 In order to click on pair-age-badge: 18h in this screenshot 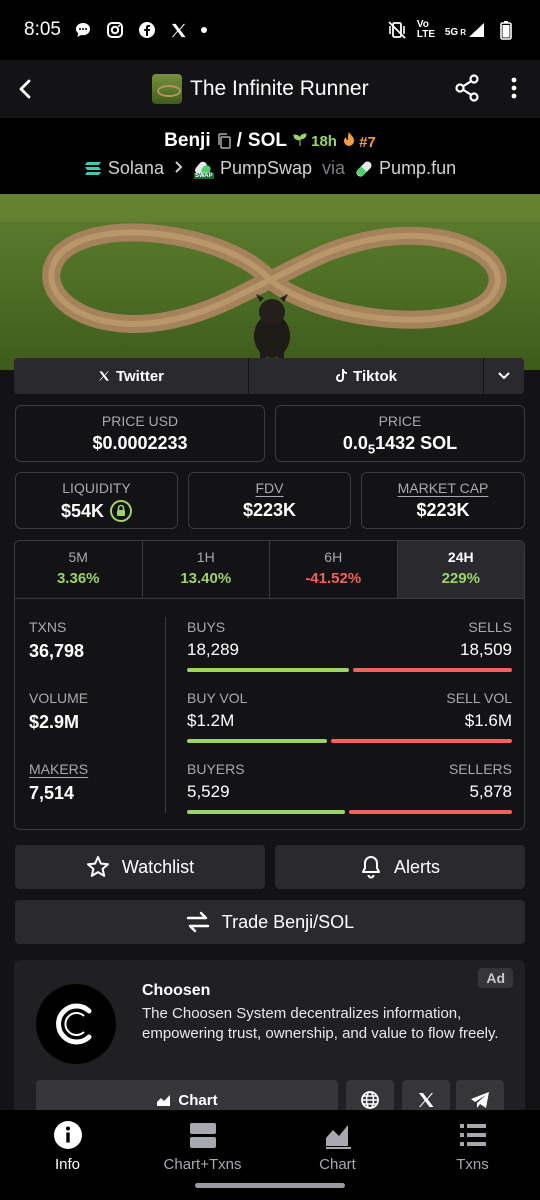, I will do `click(315, 141)`.